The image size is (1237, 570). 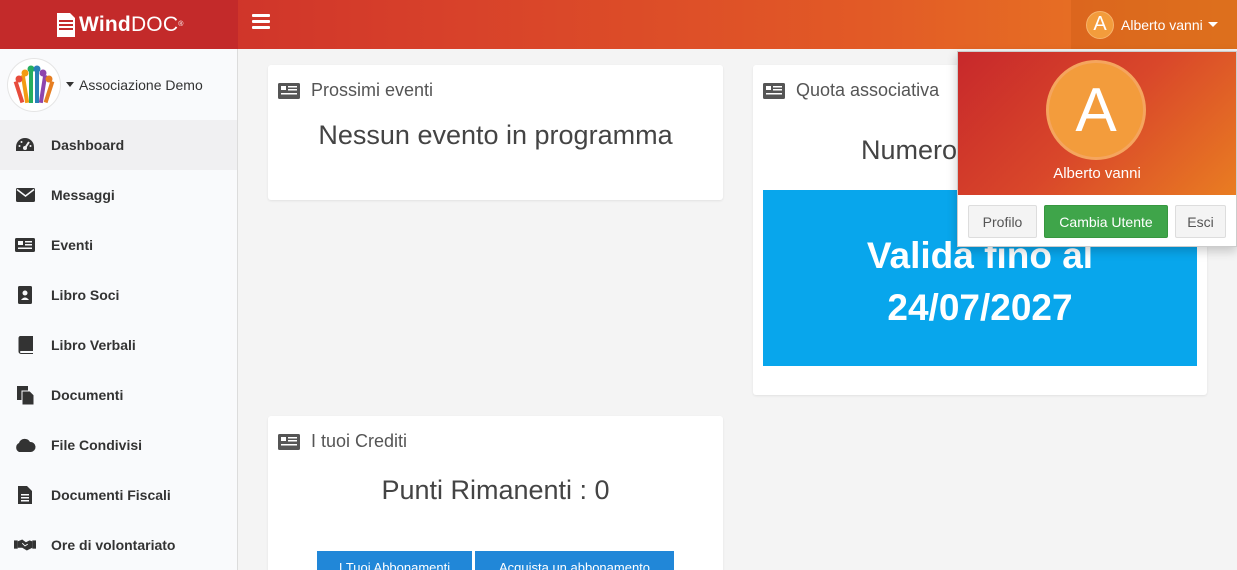 I want to click on sidebar-item-label: File Condivisi, so click(x=97, y=445).